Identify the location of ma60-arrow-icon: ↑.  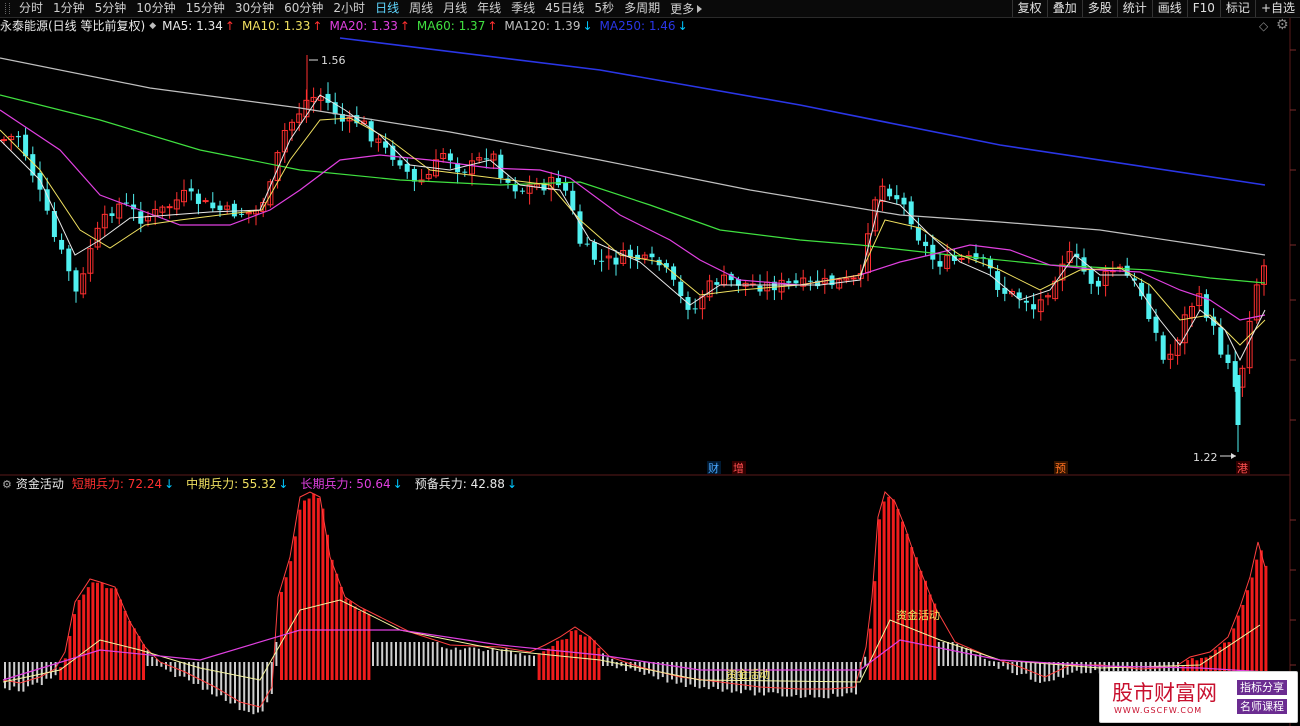
(492, 26).